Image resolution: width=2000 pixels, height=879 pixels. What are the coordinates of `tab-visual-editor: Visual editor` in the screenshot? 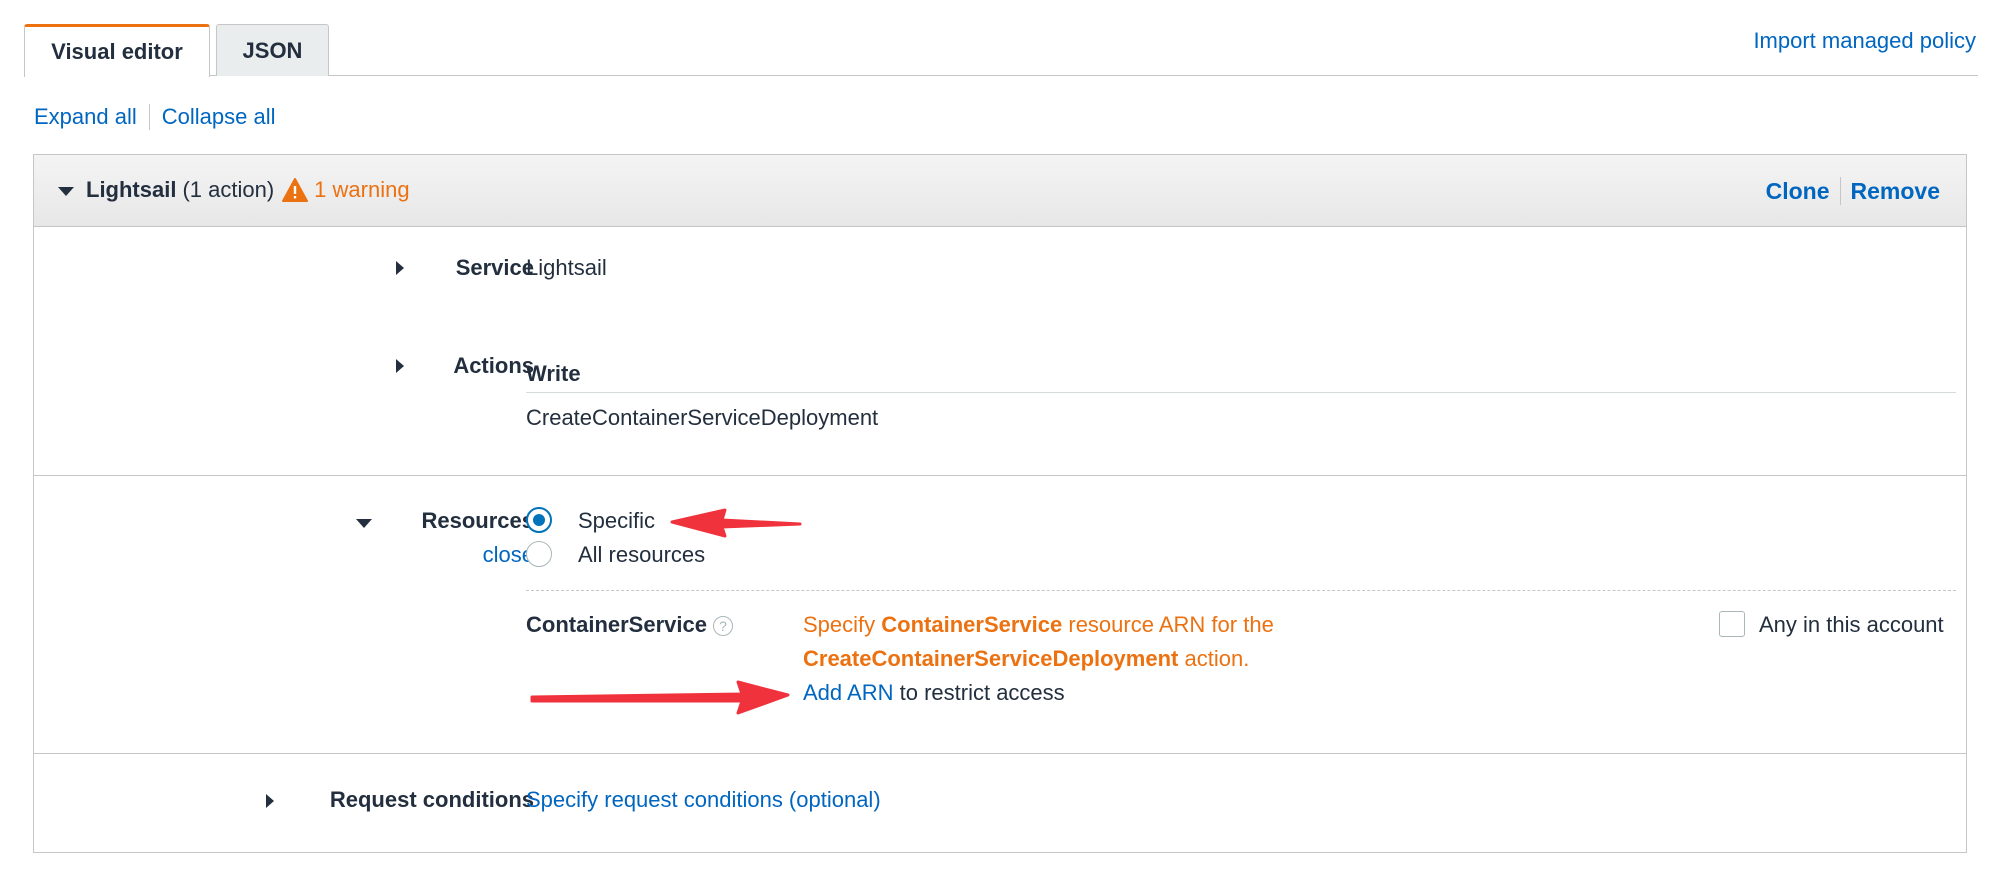 It's located at (117, 50).